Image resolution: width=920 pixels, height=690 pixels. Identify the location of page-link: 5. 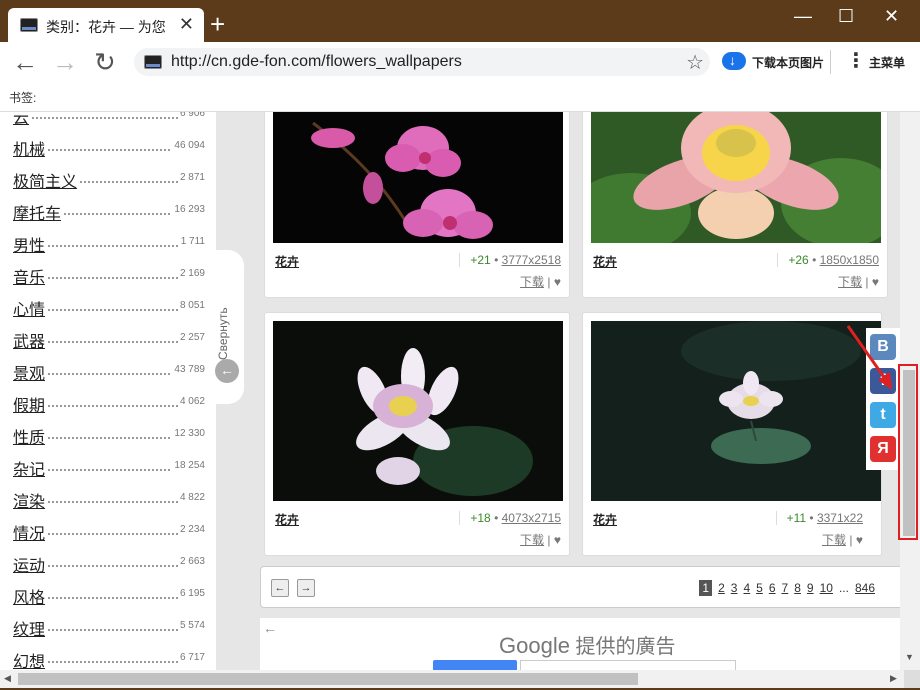
(759, 588).